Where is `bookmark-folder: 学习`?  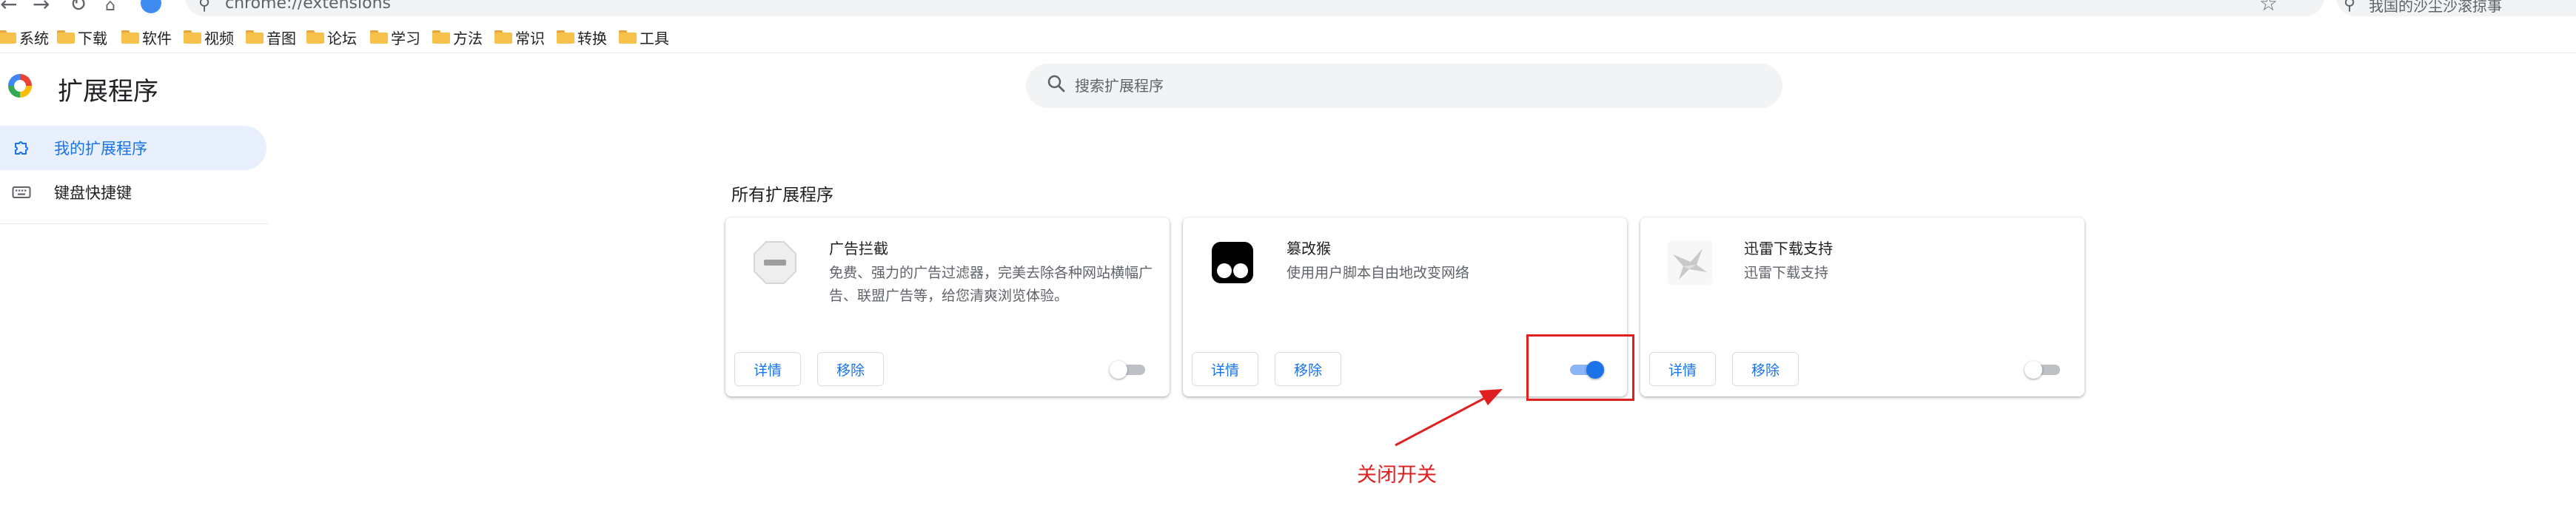
bookmark-folder: 学习 is located at coordinates (395, 37).